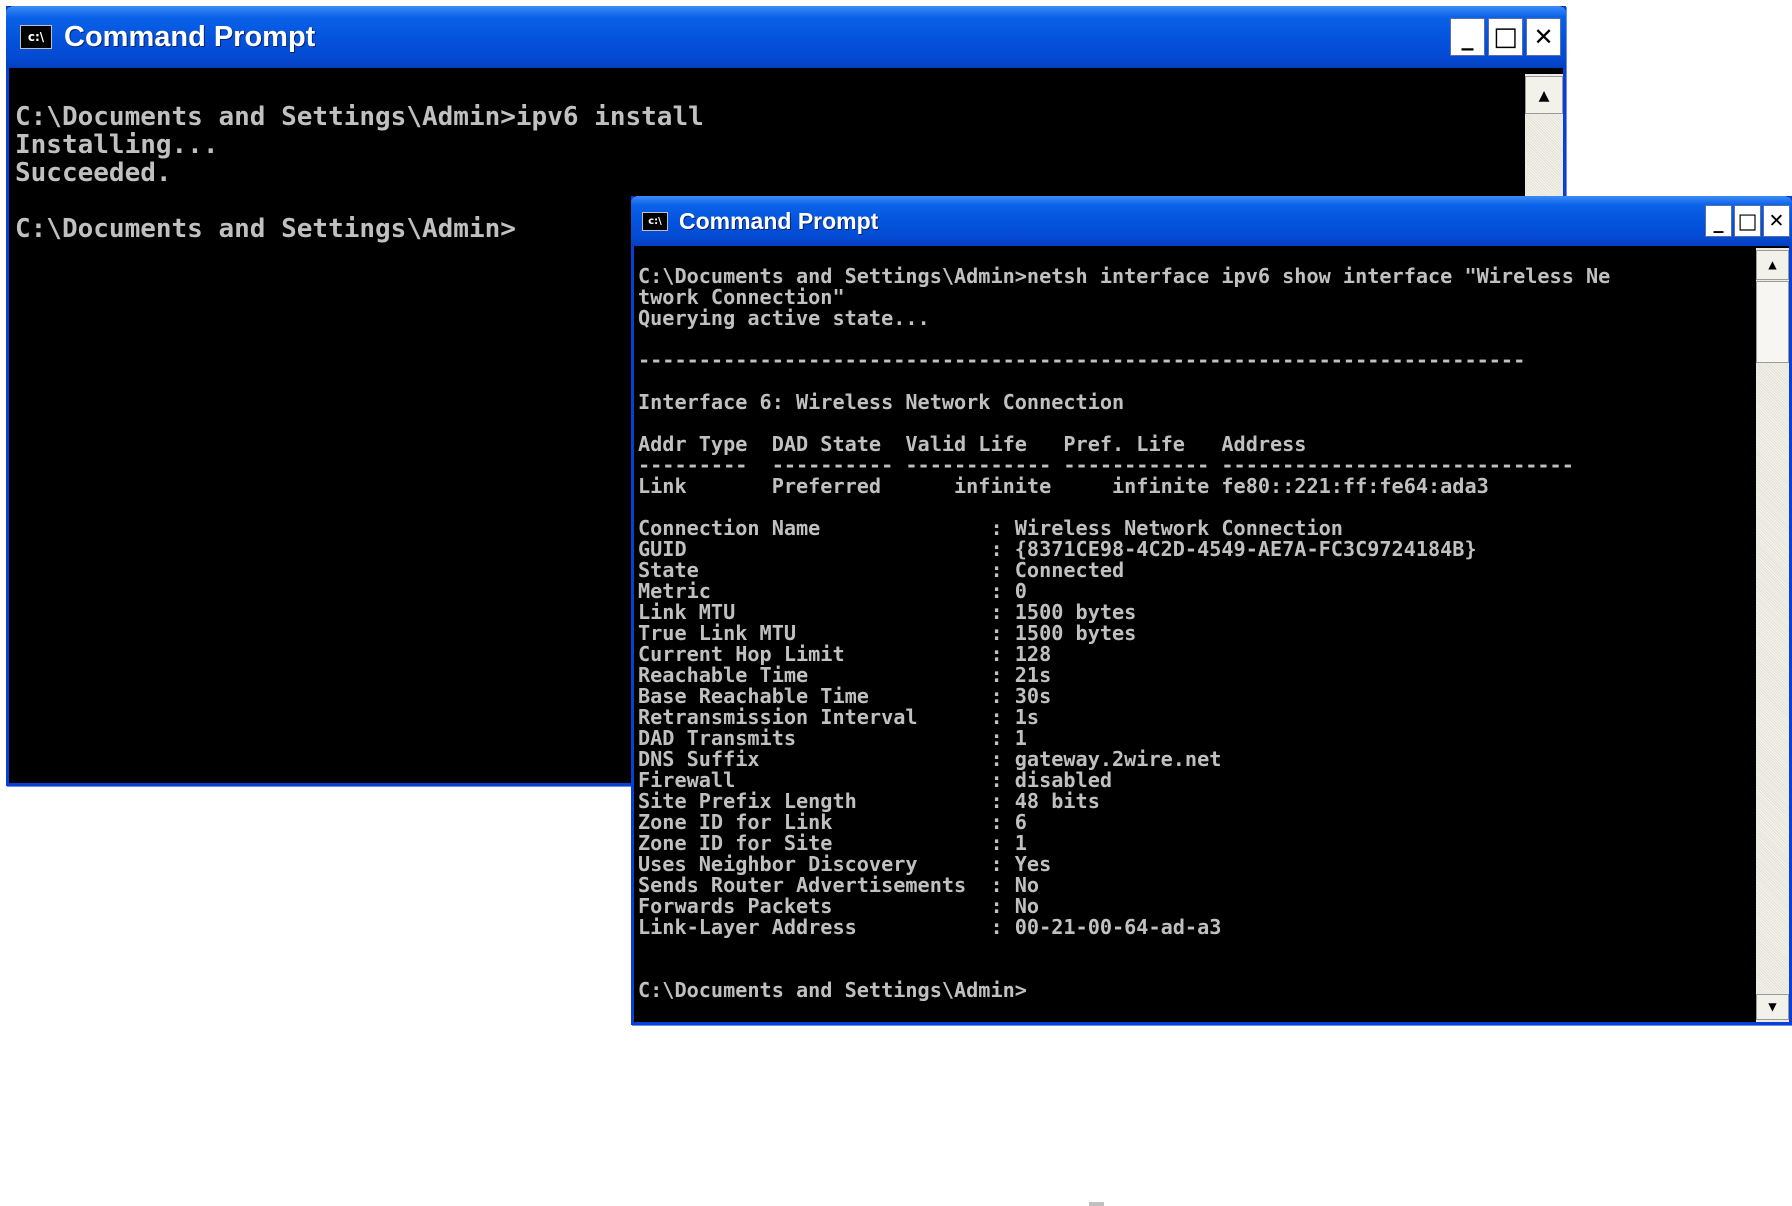  Describe the element at coordinates (1096, 1204) in the screenshot. I see `text-cursor` at that location.